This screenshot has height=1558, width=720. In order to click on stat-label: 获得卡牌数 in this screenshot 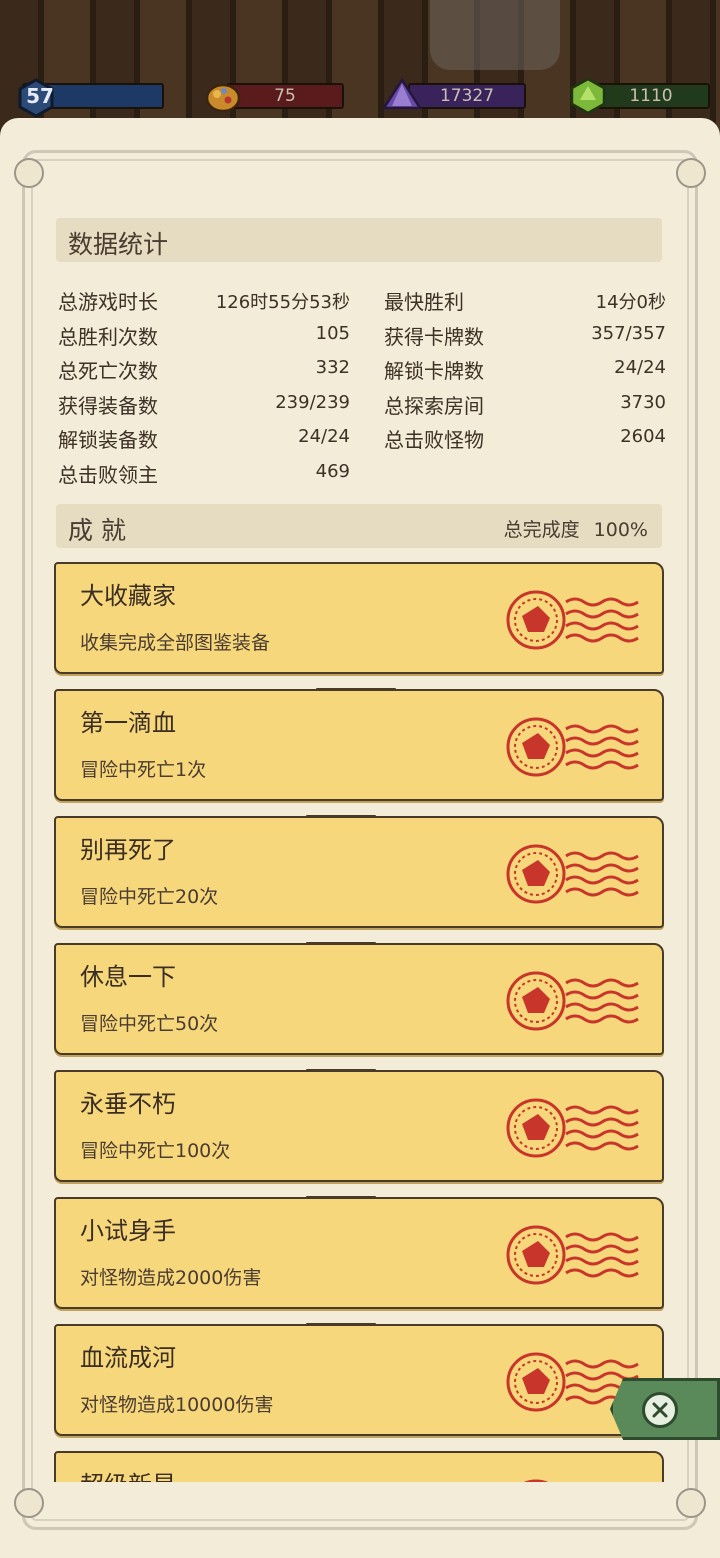, I will do `click(434, 336)`.